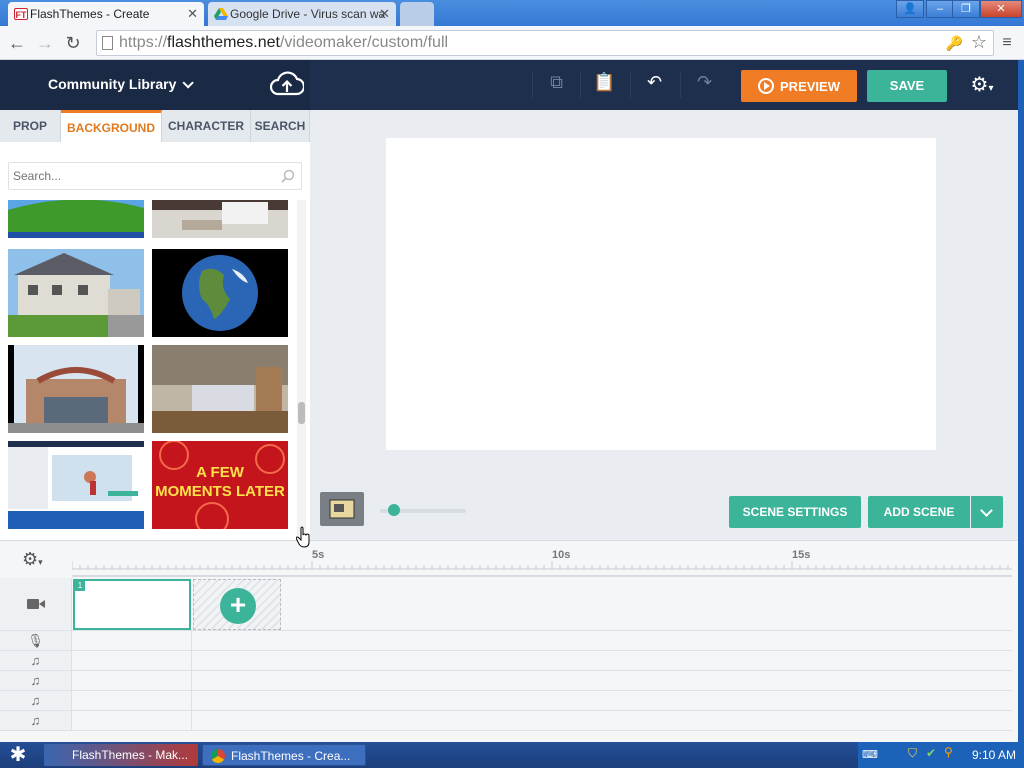 This screenshot has height=768, width=1024. What do you see at coordinates (80, 586) in the screenshot?
I see `scene-number: 1` at bounding box center [80, 586].